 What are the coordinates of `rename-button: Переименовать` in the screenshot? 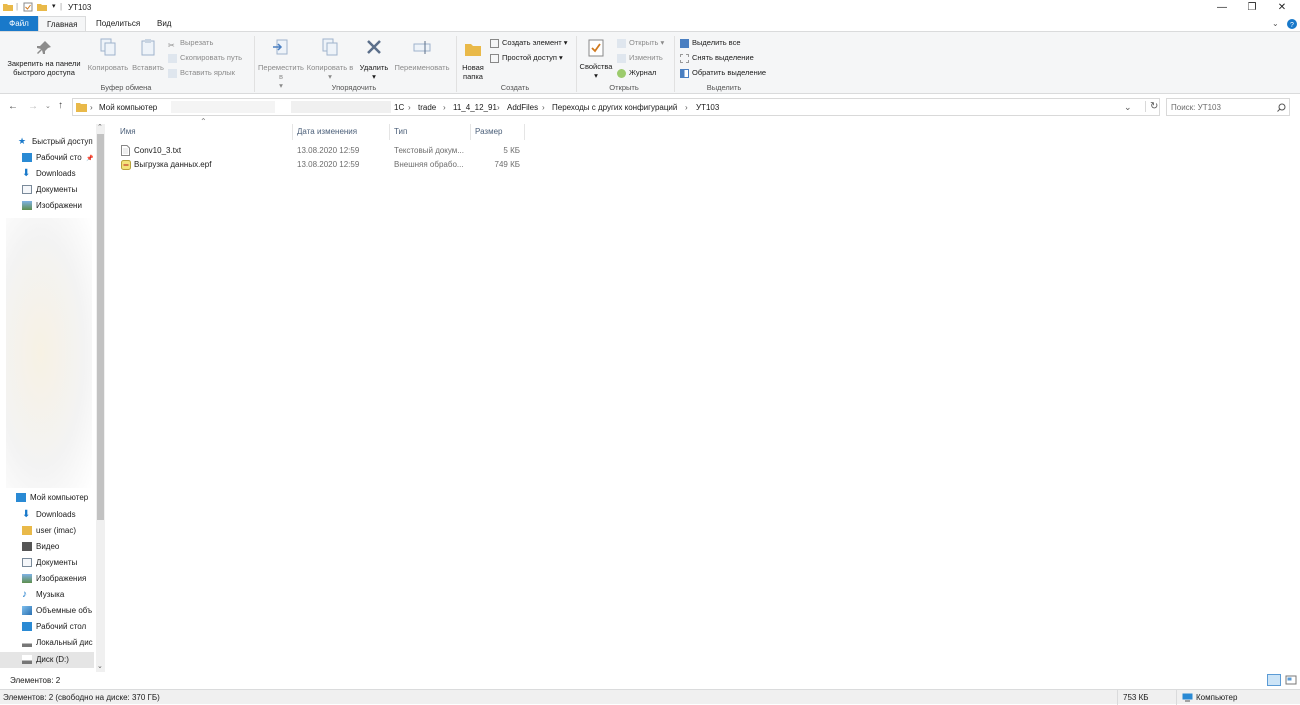 It's located at (422, 55).